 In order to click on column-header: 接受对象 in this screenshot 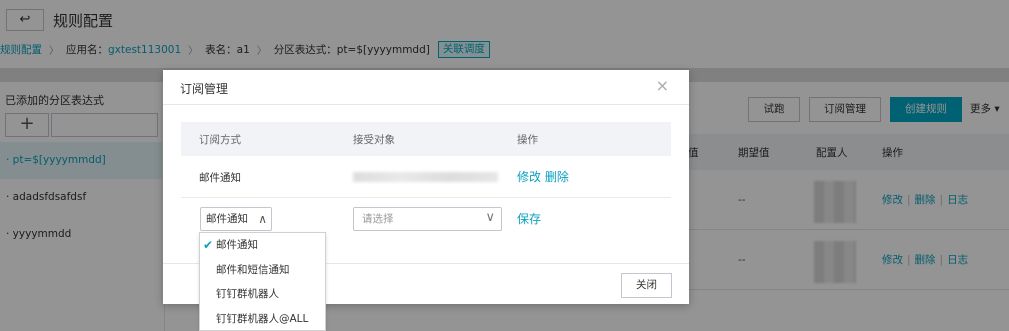, I will do `click(374, 140)`.